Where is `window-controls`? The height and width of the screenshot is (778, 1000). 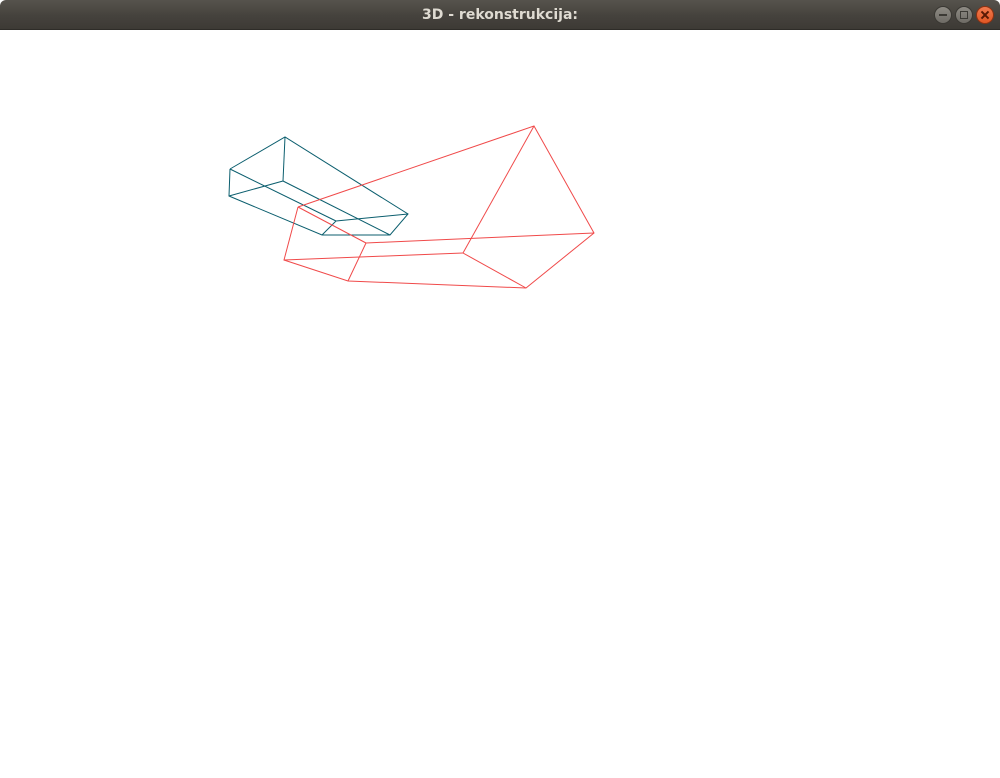 window-controls is located at coordinates (964, 15).